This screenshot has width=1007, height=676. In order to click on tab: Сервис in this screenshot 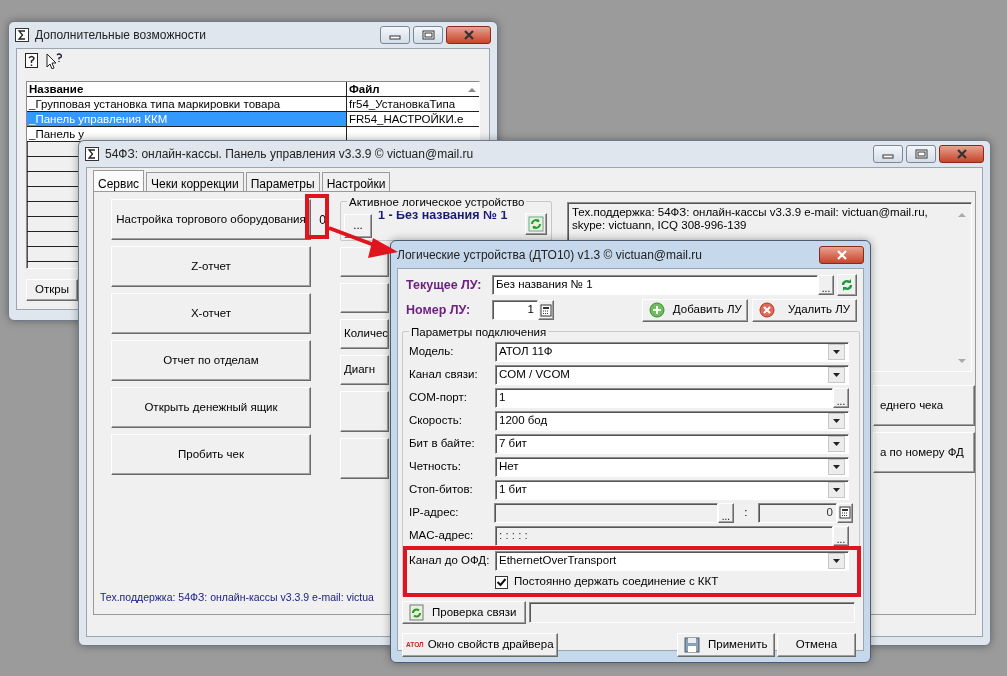, I will do `click(119, 181)`.